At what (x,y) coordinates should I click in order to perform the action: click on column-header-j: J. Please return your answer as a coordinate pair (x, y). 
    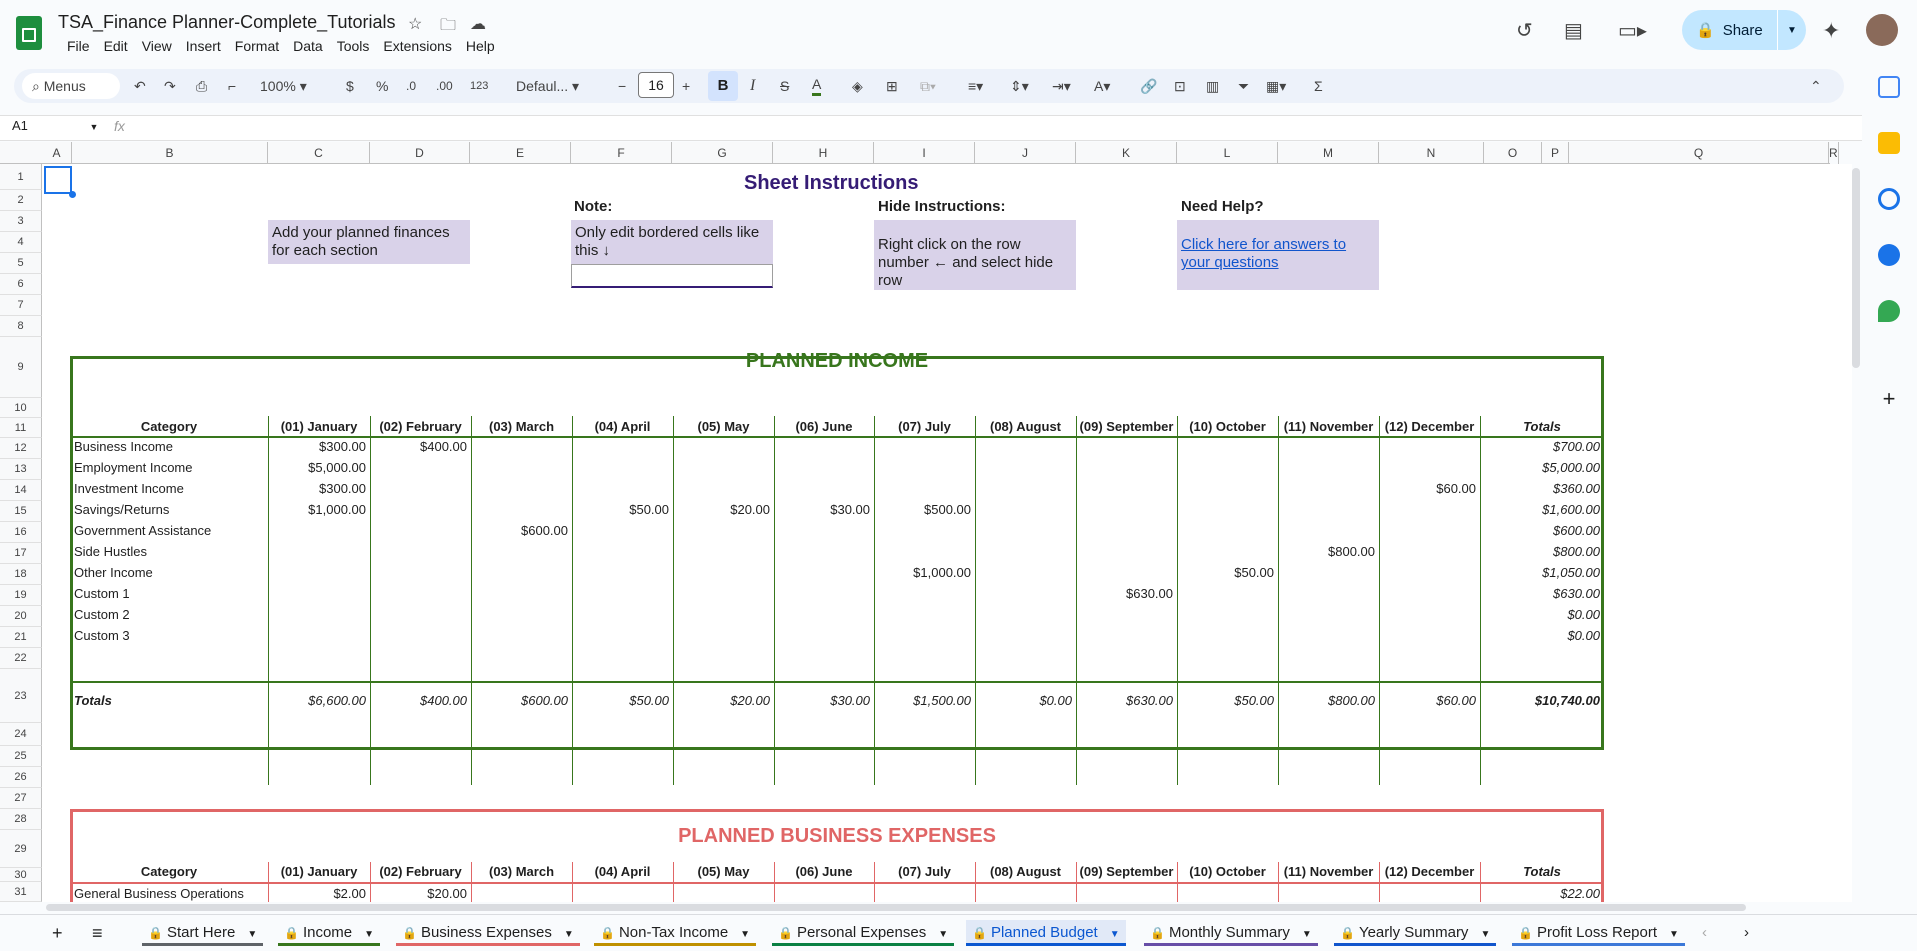
    Looking at the image, I should click on (1025, 153).